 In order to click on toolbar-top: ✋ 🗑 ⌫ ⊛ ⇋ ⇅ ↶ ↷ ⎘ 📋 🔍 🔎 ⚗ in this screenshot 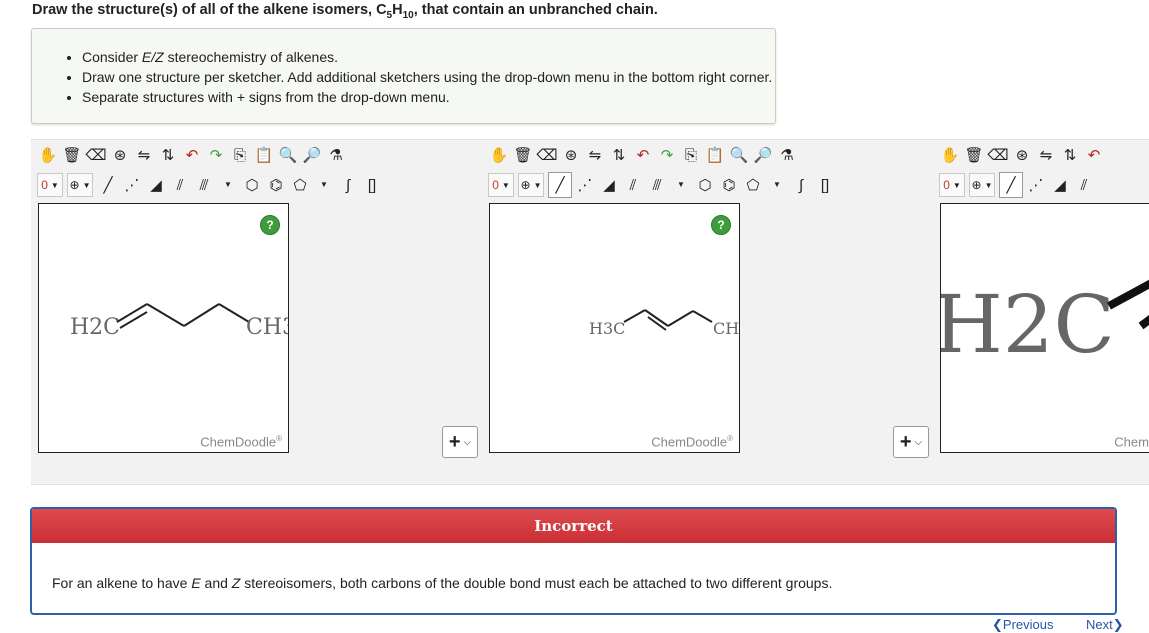, I will do `click(644, 155)`.